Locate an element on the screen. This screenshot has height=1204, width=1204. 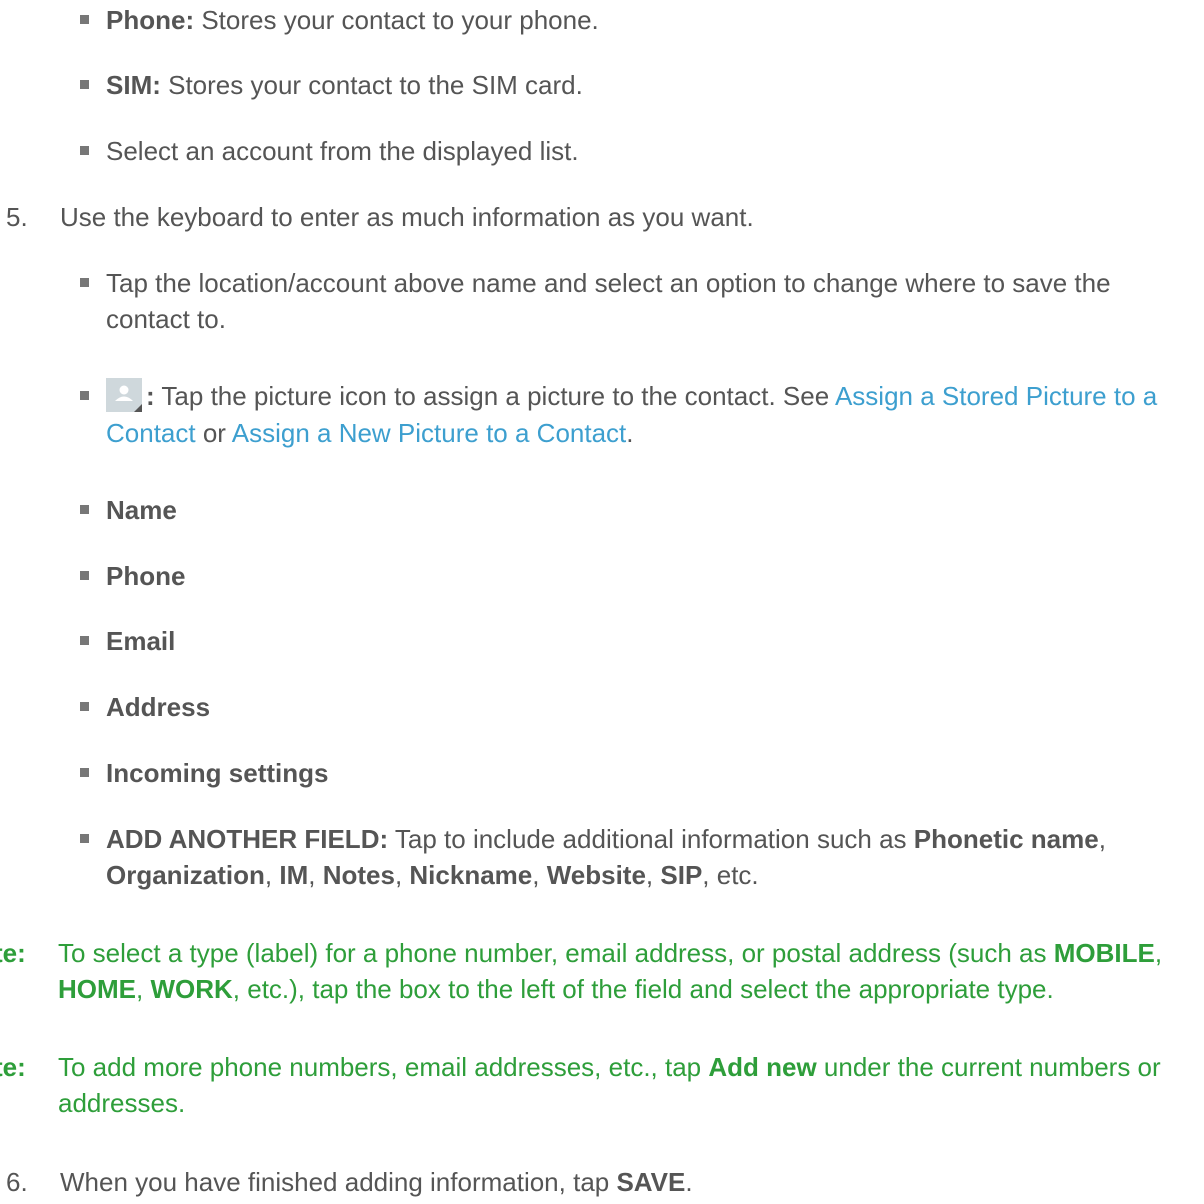
option-phone-text: Stores your contact to your phone. is located at coordinates (396, 20).